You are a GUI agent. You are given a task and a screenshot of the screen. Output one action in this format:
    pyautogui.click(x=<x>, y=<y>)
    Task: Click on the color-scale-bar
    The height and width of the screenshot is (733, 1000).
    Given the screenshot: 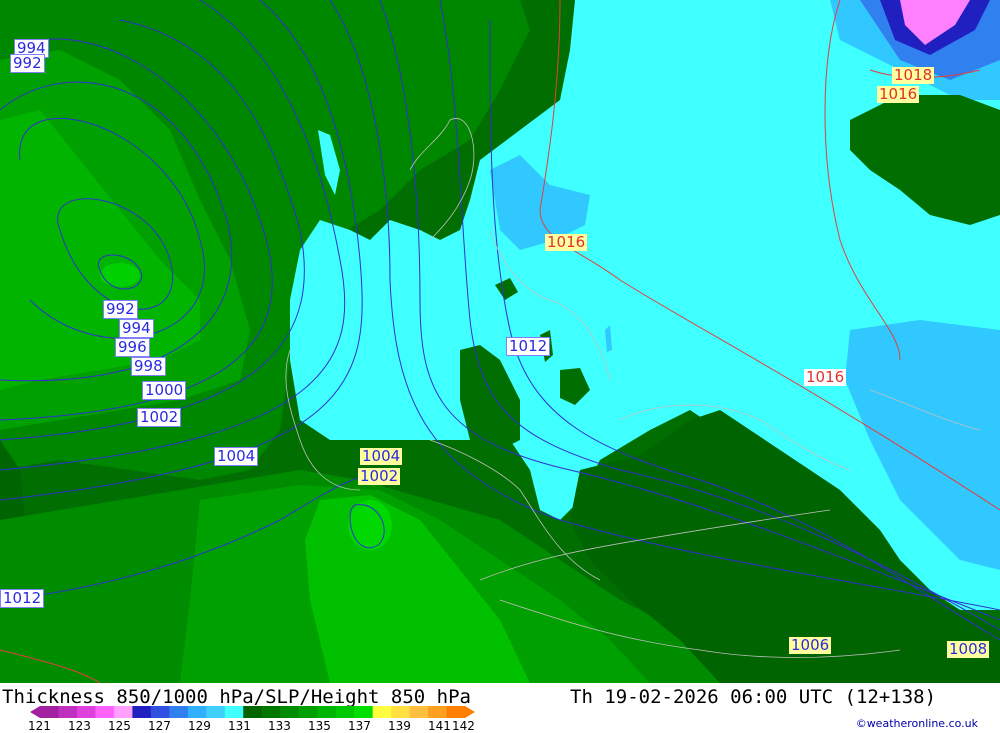 What is the action you would take?
    pyautogui.click(x=252, y=712)
    